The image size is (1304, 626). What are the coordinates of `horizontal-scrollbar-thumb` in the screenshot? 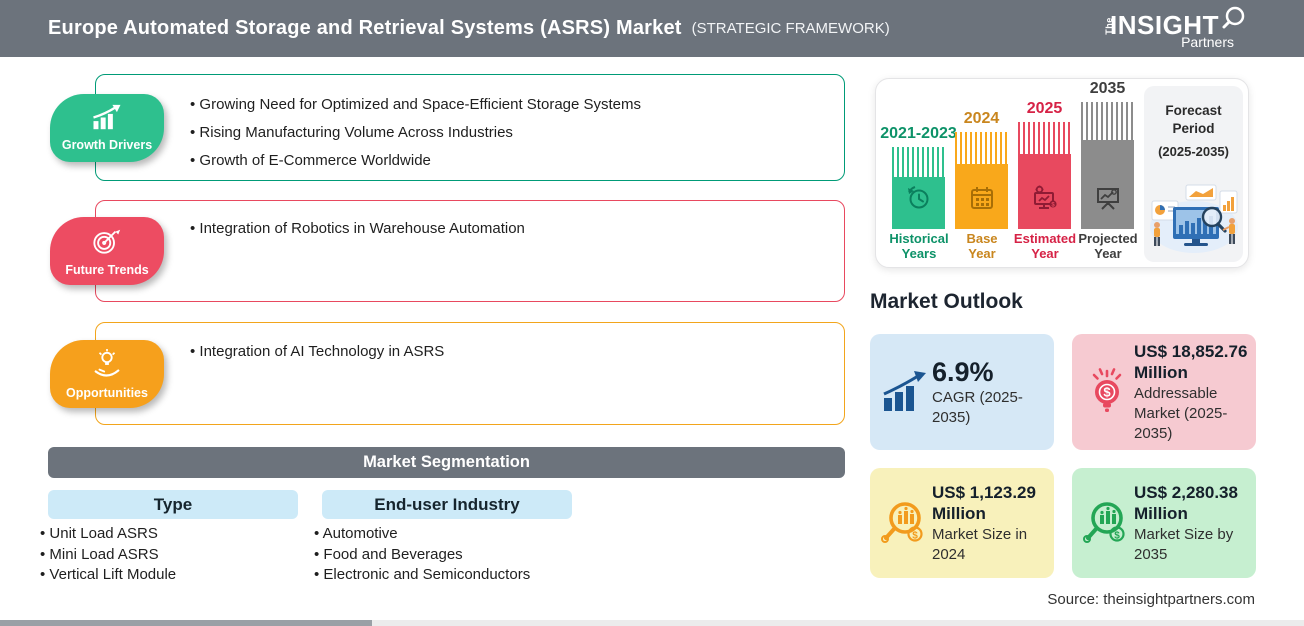 It's located at (186, 623).